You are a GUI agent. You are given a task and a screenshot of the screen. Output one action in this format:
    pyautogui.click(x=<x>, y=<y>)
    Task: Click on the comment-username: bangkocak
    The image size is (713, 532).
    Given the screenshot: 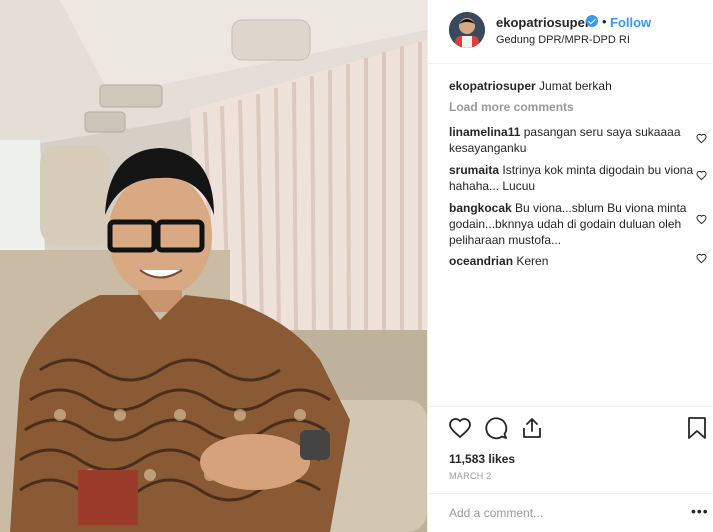 What is the action you would take?
    pyautogui.click(x=480, y=208)
    